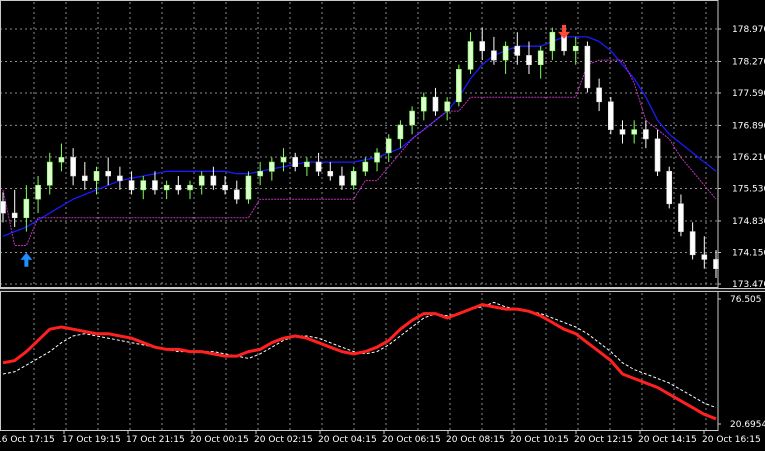 The image size is (765, 451). Describe the element at coordinates (748, 62) in the screenshot. I see `price-axis-label: 178.270` at that location.